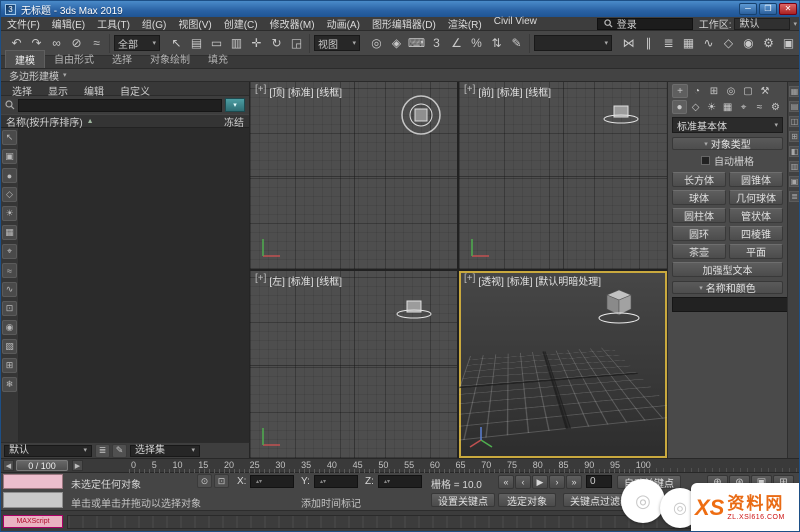  What do you see at coordinates (113, 23) in the screenshot?
I see `menu-item: 工具(T)` at bounding box center [113, 23].